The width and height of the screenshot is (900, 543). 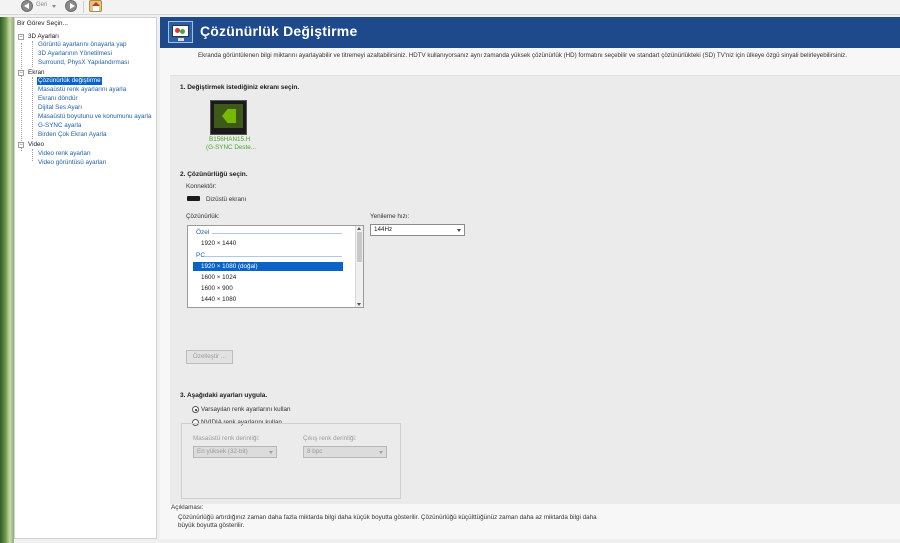 I want to click on listbox-scrollbar, so click(x=359, y=266).